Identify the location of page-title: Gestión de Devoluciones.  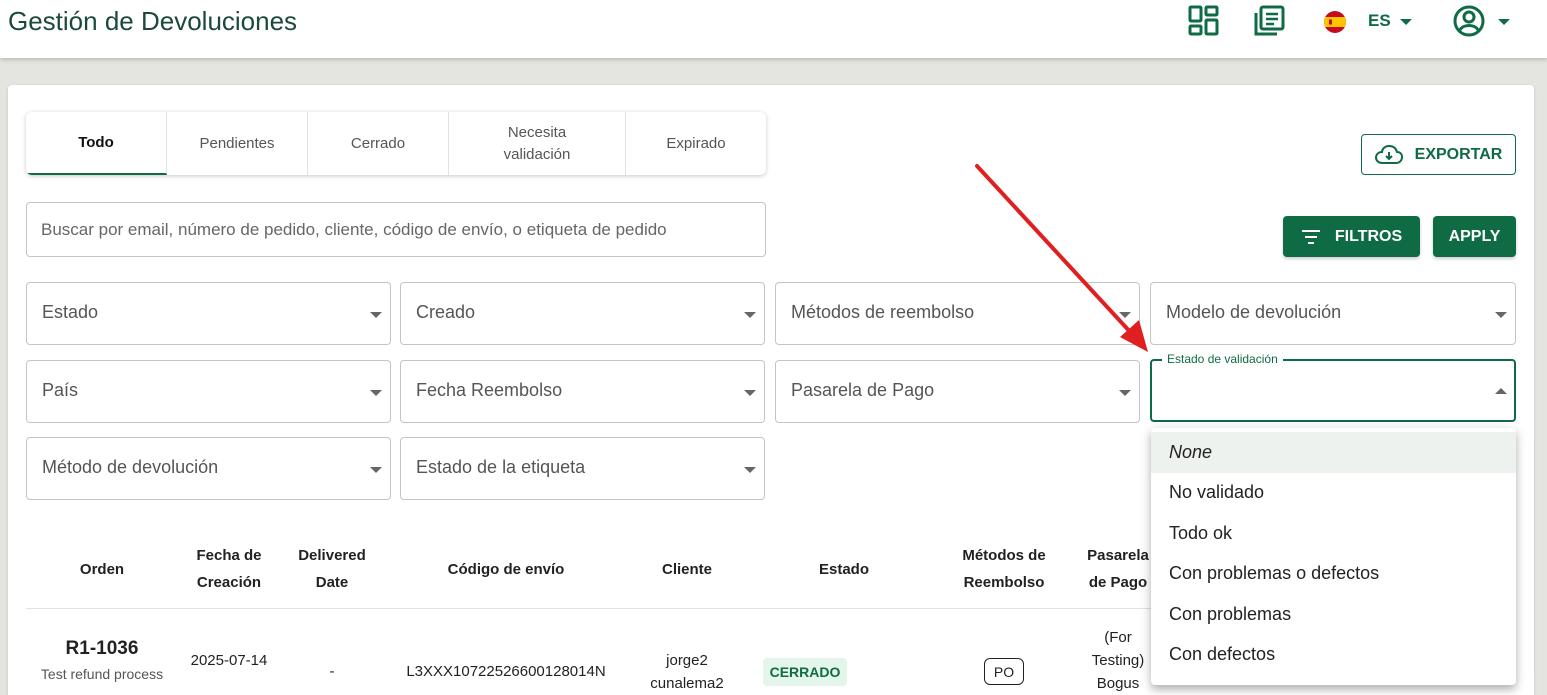
(153, 21).